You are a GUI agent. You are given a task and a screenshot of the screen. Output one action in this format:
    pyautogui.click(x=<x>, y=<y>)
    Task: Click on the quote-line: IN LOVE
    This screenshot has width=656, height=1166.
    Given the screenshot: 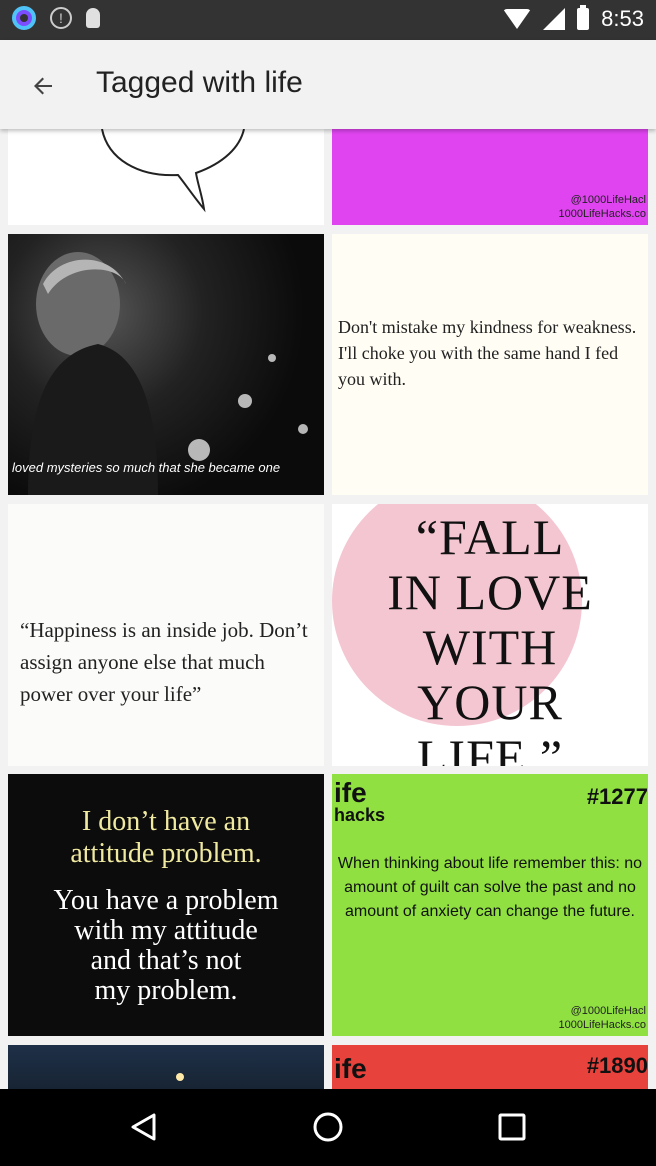 What is the action you would take?
    pyautogui.click(x=490, y=592)
    